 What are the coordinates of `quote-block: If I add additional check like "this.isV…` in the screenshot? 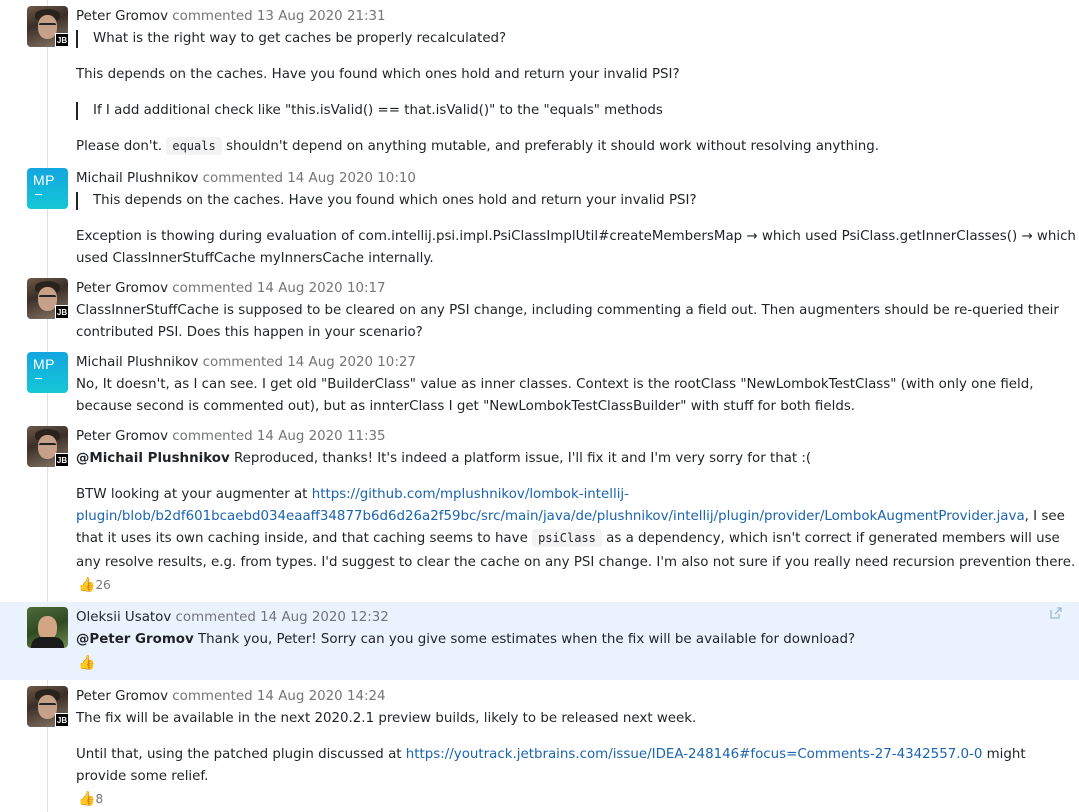 It's located at (369, 111).